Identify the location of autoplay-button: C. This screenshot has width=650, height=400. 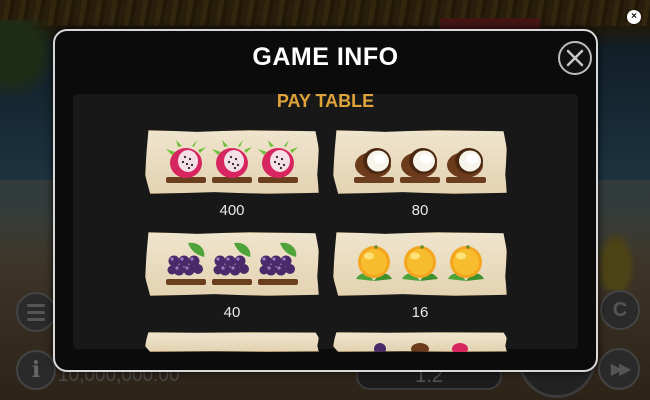
(620, 310).